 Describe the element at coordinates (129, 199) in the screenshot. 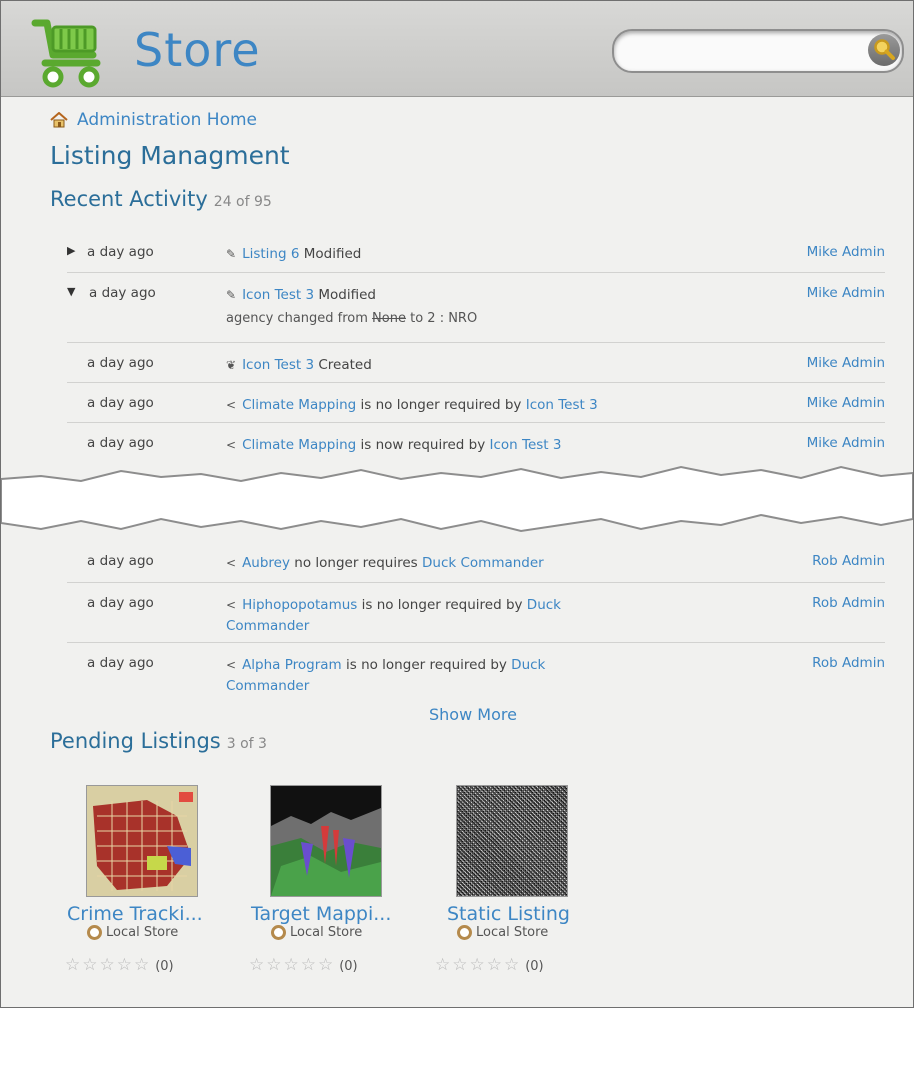

I see `recent-activity-title: Recent Activity` at that location.